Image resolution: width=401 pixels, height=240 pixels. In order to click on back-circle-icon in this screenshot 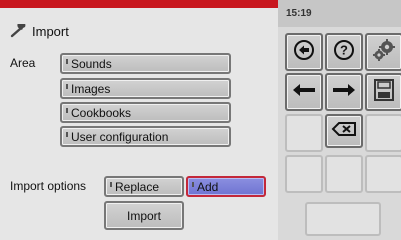, I will do `click(304, 52)`.